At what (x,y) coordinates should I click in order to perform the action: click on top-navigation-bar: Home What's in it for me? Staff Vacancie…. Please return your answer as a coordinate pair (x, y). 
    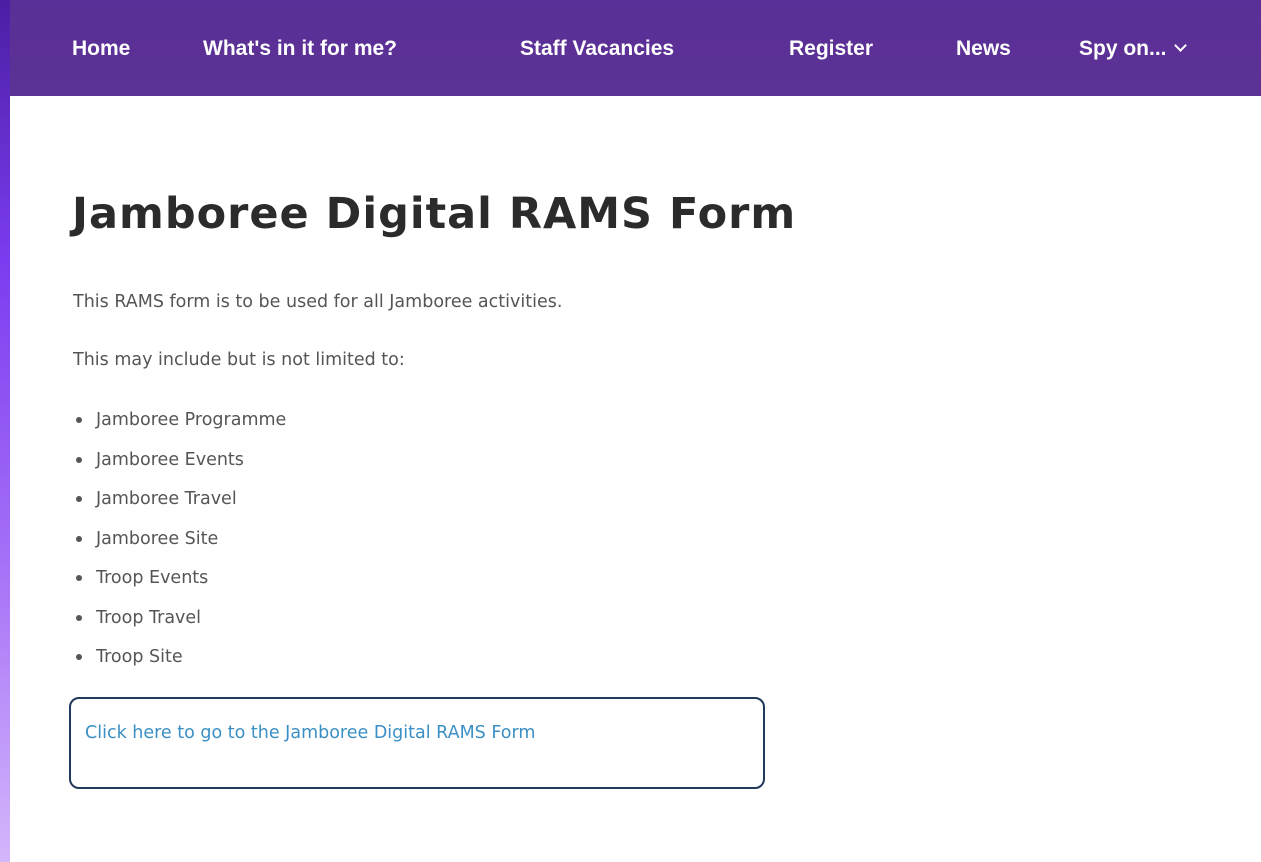
    Looking at the image, I should click on (635, 48).